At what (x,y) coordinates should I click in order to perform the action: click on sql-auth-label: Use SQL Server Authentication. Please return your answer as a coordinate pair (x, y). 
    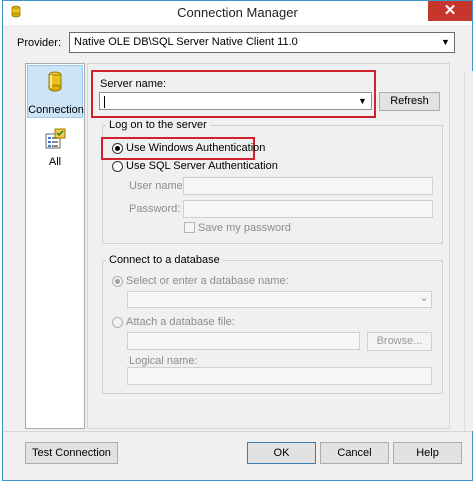
    Looking at the image, I should click on (202, 166).